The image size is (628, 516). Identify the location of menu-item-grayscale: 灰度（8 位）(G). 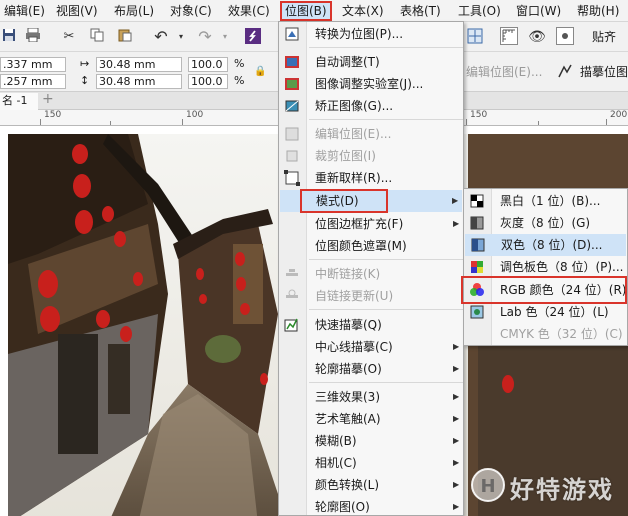
(545, 223).